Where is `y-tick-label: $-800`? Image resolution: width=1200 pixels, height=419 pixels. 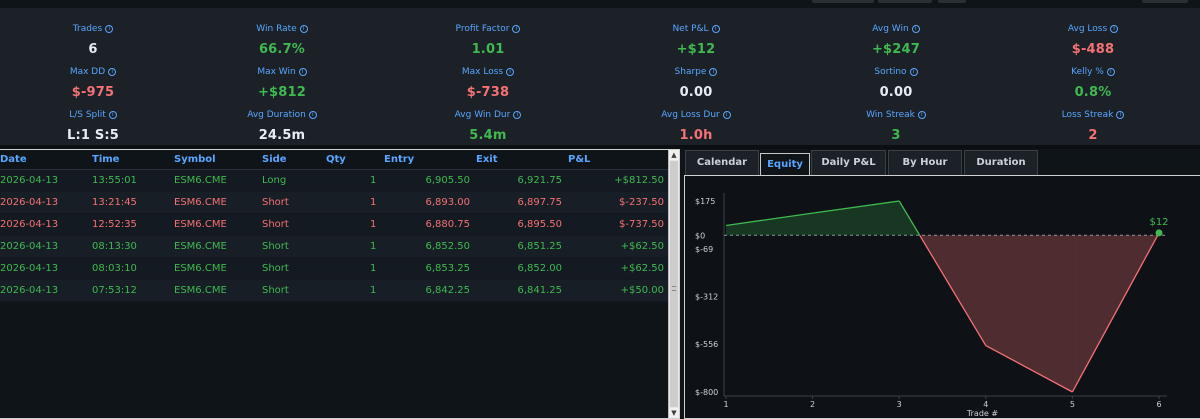
y-tick-label: $-800 is located at coordinates (706, 392).